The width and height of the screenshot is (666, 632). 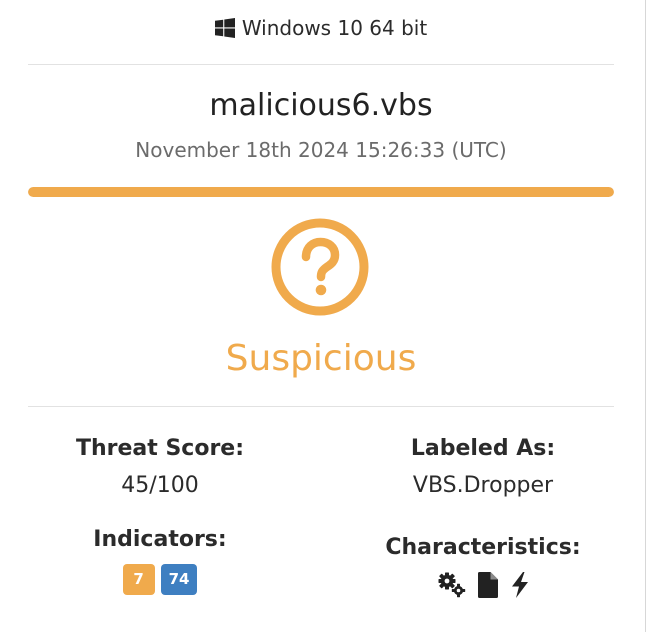 I want to click on indicator-badge-informative: 74, so click(x=179, y=579).